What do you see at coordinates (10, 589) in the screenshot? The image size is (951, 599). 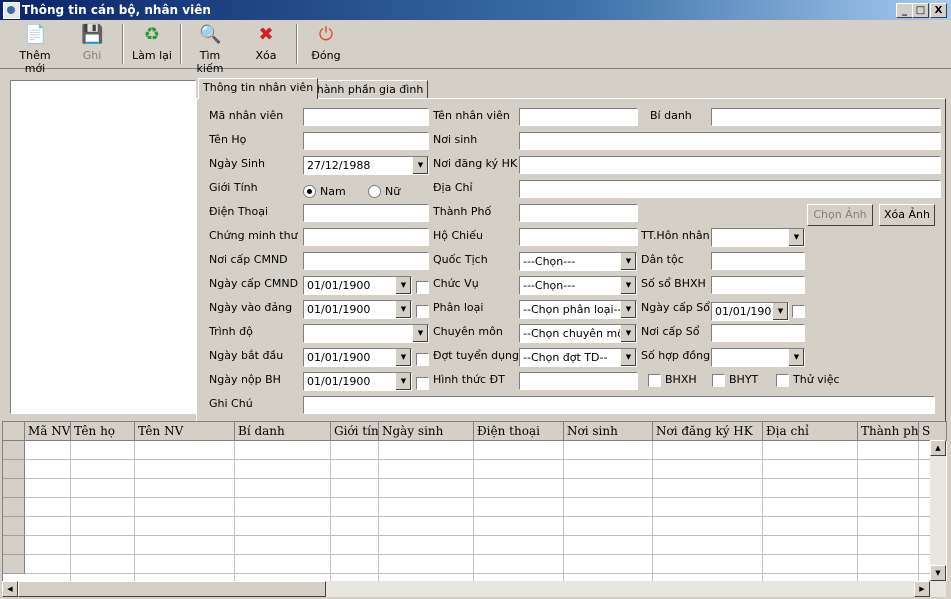 I see `scroll-left-icon: ◀` at bounding box center [10, 589].